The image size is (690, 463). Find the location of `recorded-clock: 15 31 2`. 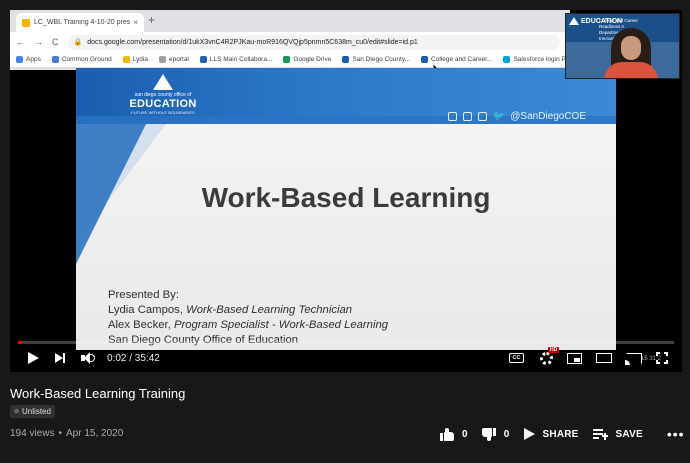

recorded-clock: 15 31 2 is located at coordinates (651, 359).